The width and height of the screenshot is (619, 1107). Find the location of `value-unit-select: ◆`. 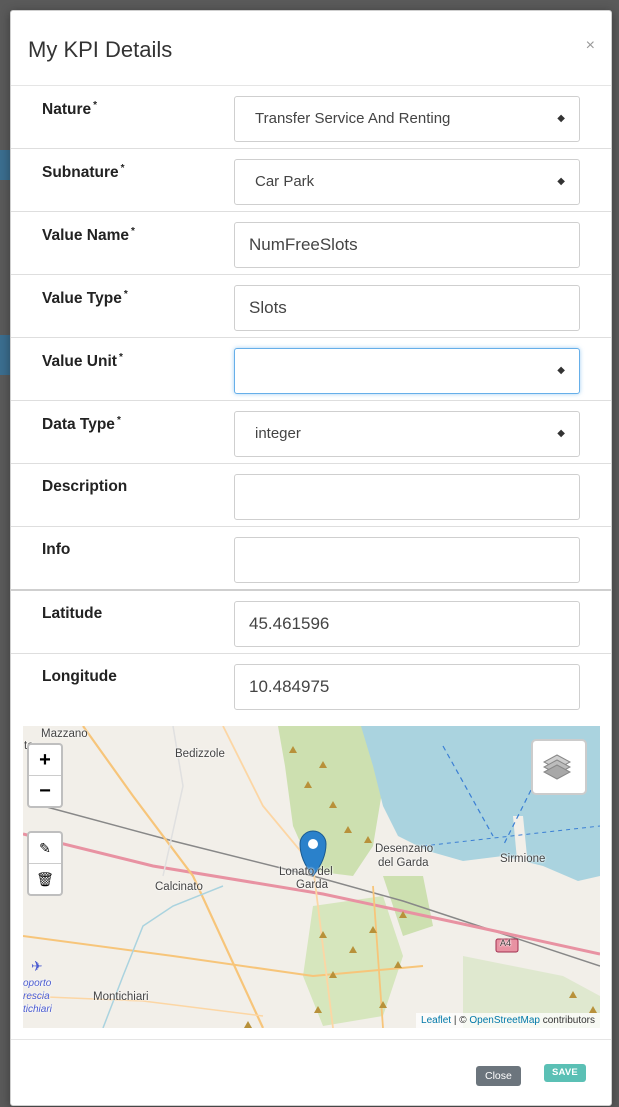

value-unit-select: ◆ is located at coordinates (407, 371).